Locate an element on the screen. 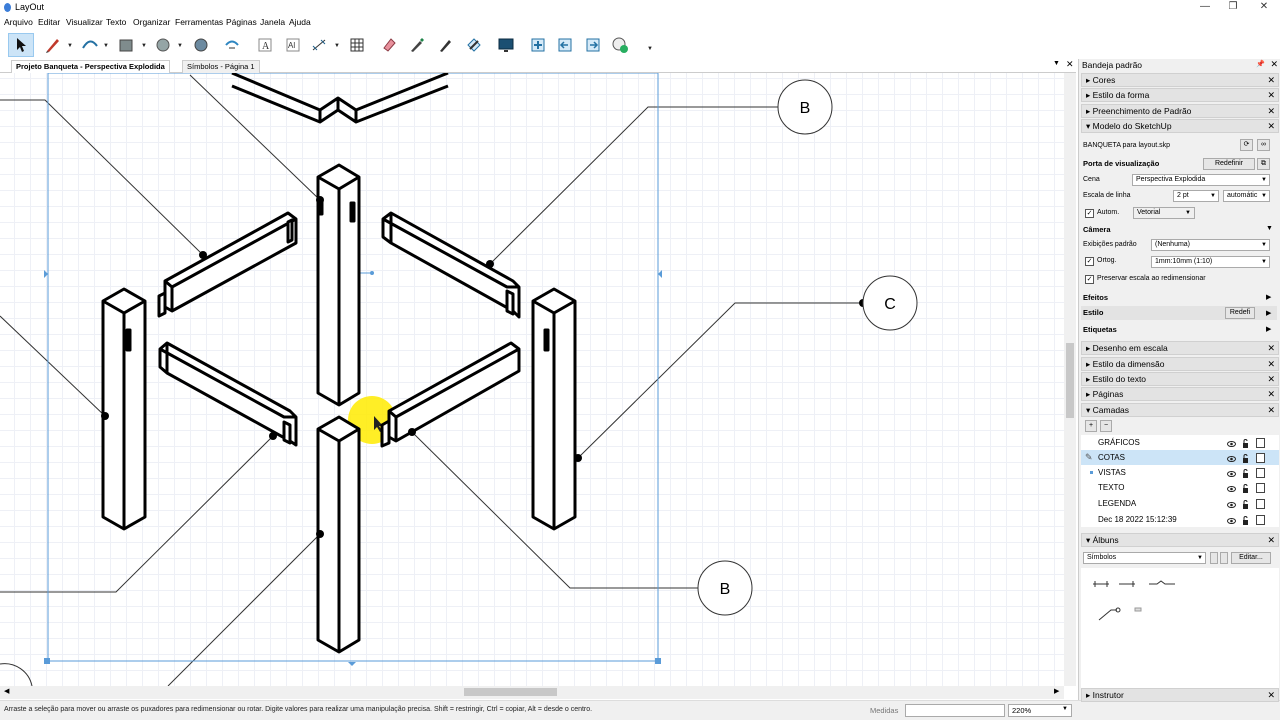 The image size is (1280, 720). presentation-icon is located at coordinates (506, 45).